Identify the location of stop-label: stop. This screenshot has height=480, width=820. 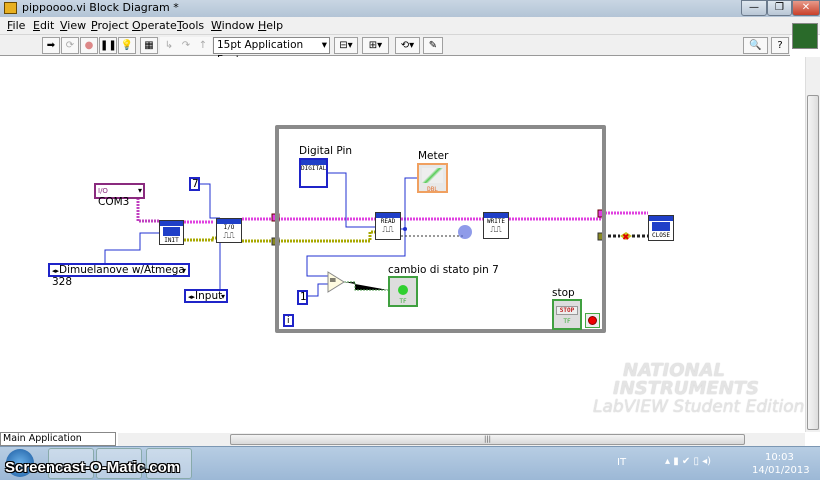
(563, 293).